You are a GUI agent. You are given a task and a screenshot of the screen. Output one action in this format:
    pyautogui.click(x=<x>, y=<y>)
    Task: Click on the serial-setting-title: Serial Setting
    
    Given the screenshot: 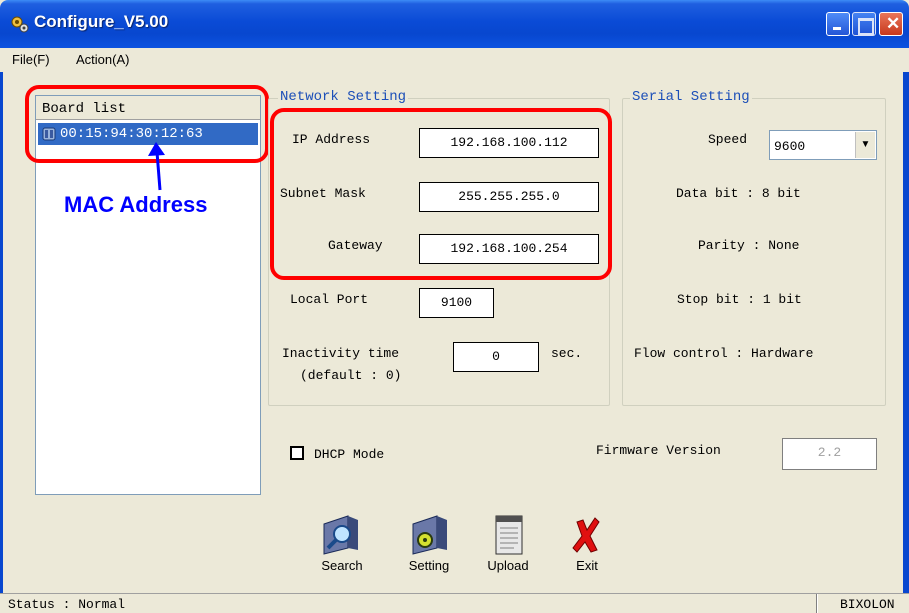 What is the action you would take?
    pyautogui.click(x=691, y=97)
    